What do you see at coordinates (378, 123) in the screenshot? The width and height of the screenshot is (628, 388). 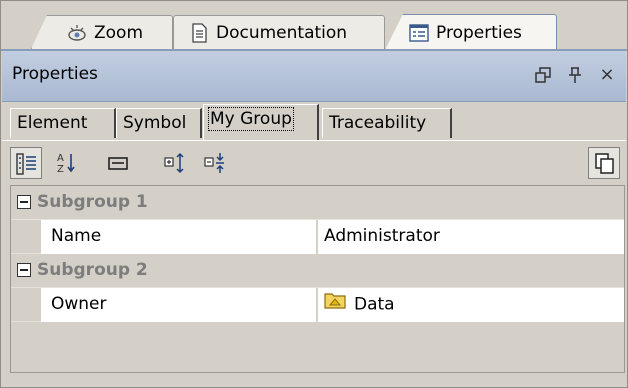 I see `subtab-traceability-label: Traceability` at bounding box center [378, 123].